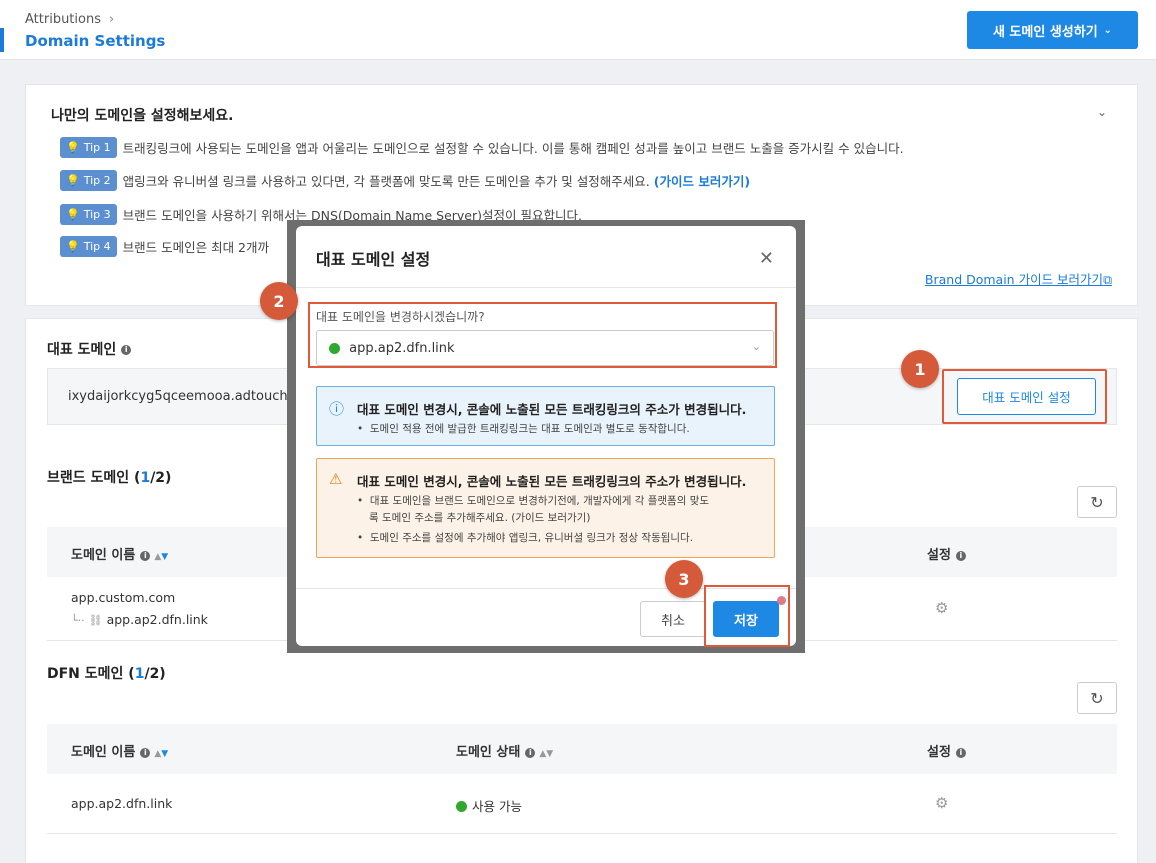 The height and width of the screenshot is (863, 1156). I want to click on guide-link-label: Brand Domain 가이드 보러가기, so click(1014, 279).